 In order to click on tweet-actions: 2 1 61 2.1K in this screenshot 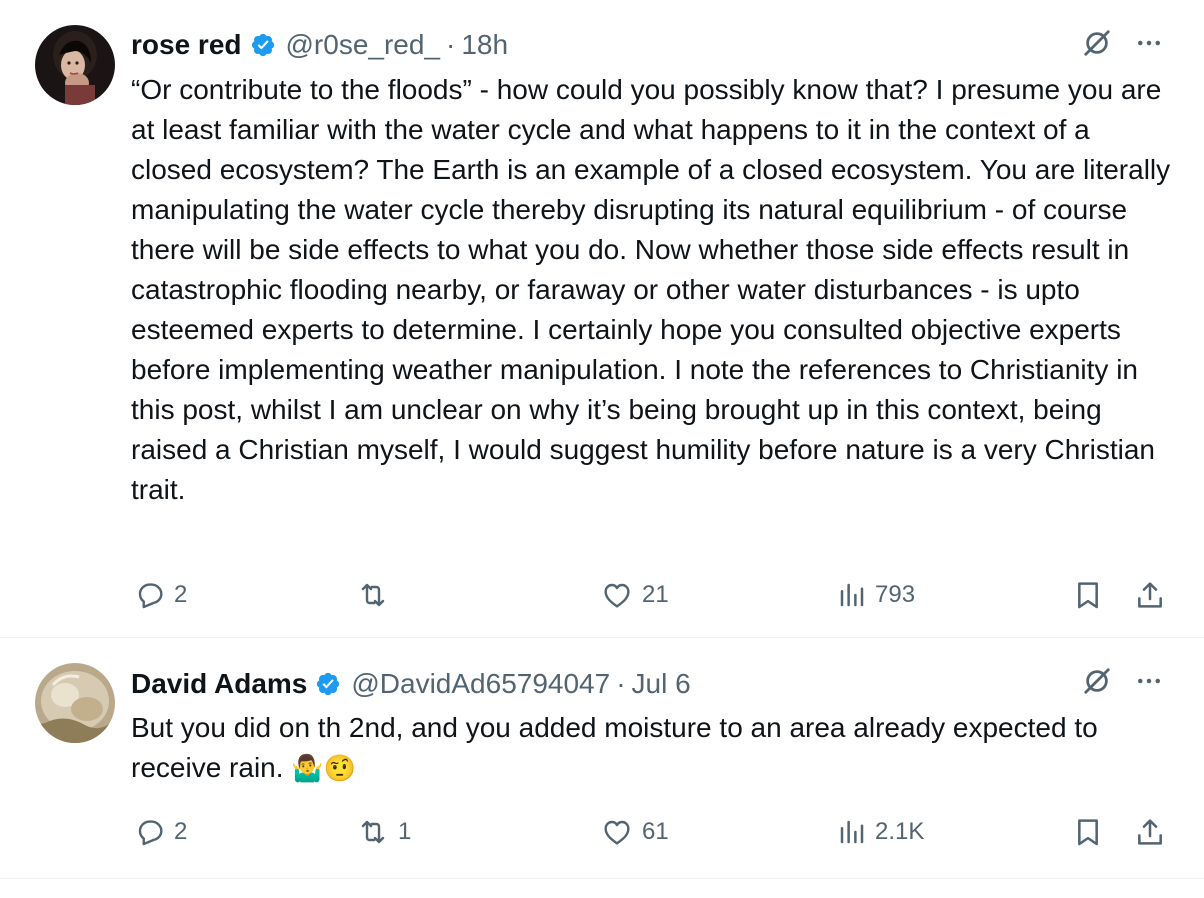, I will do `click(651, 832)`.